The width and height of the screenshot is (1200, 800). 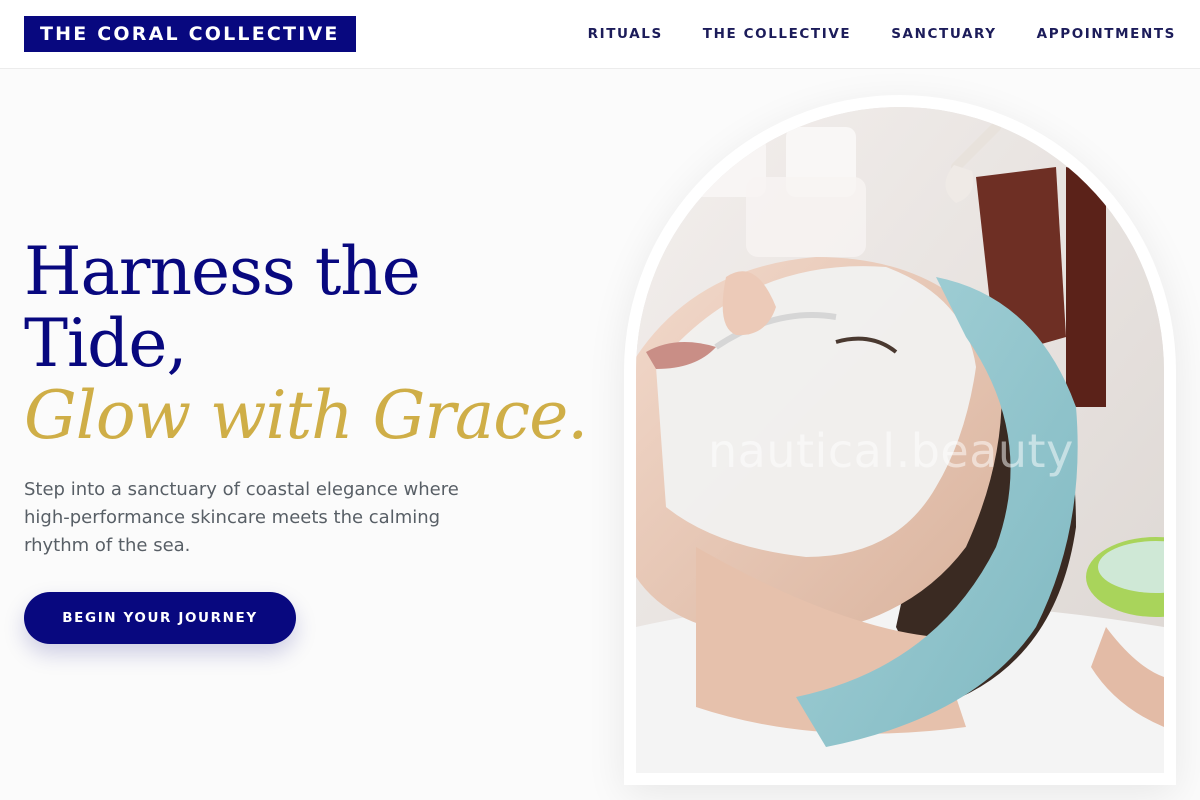 What do you see at coordinates (1106, 34) in the screenshot?
I see `nav-link-appointments: APPOINTMENTS` at bounding box center [1106, 34].